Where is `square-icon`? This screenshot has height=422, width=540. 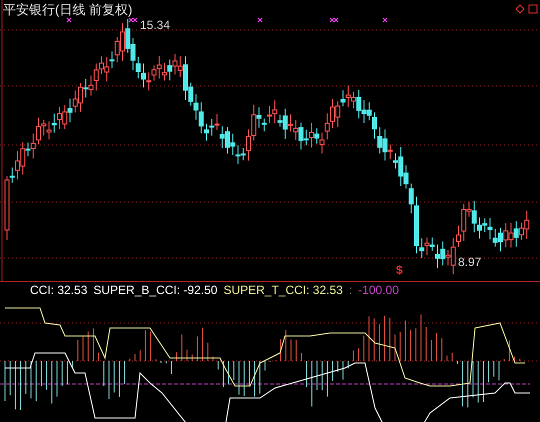
square-icon is located at coordinates (533, 9).